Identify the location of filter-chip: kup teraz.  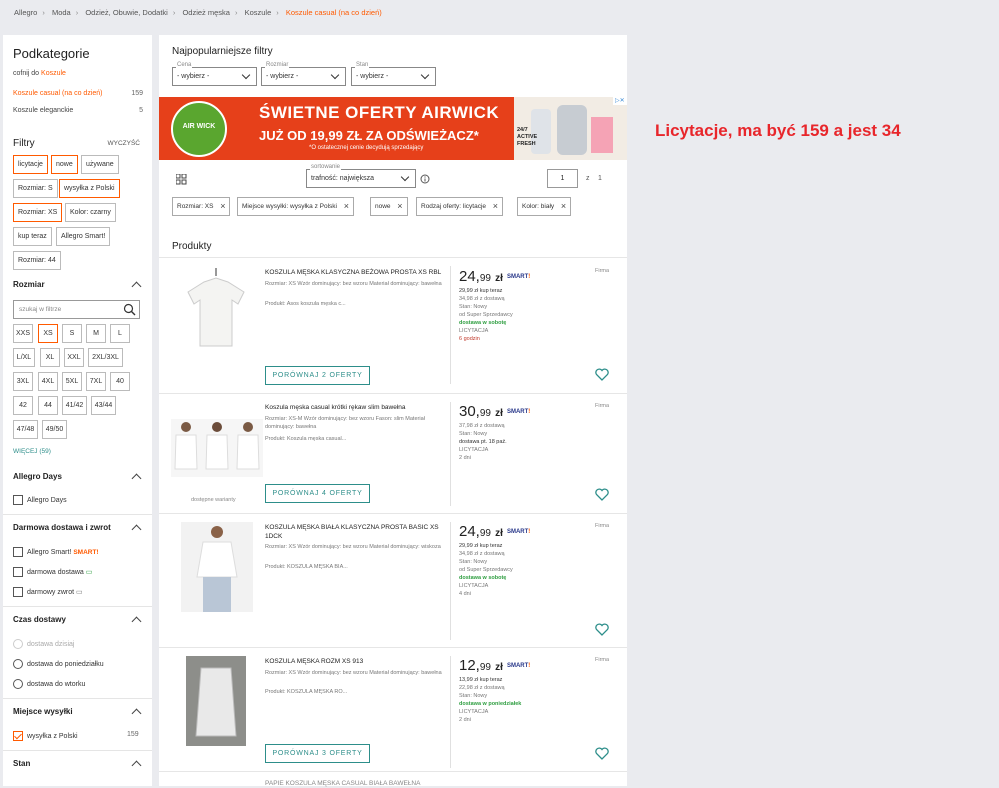
(32, 236).